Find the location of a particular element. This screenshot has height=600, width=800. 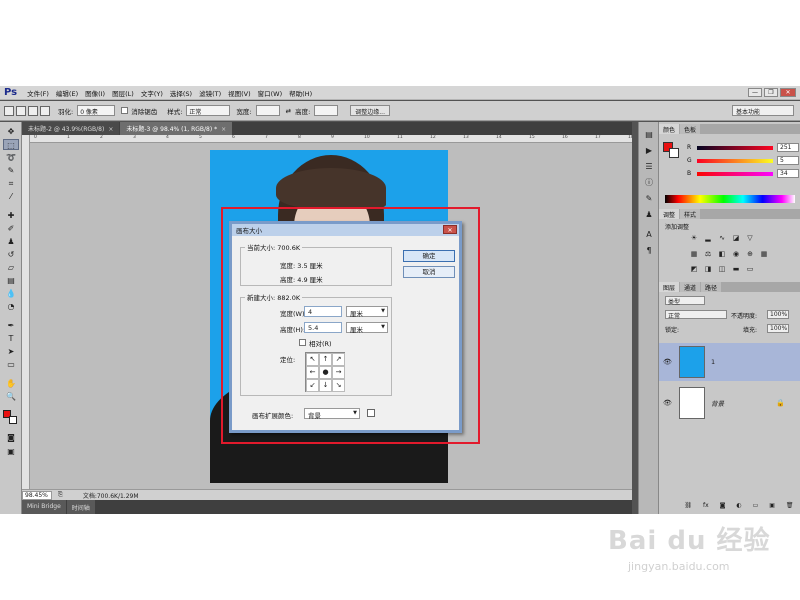

doc-size-info: 文档:700.6K/1.29M is located at coordinates (111, 495).